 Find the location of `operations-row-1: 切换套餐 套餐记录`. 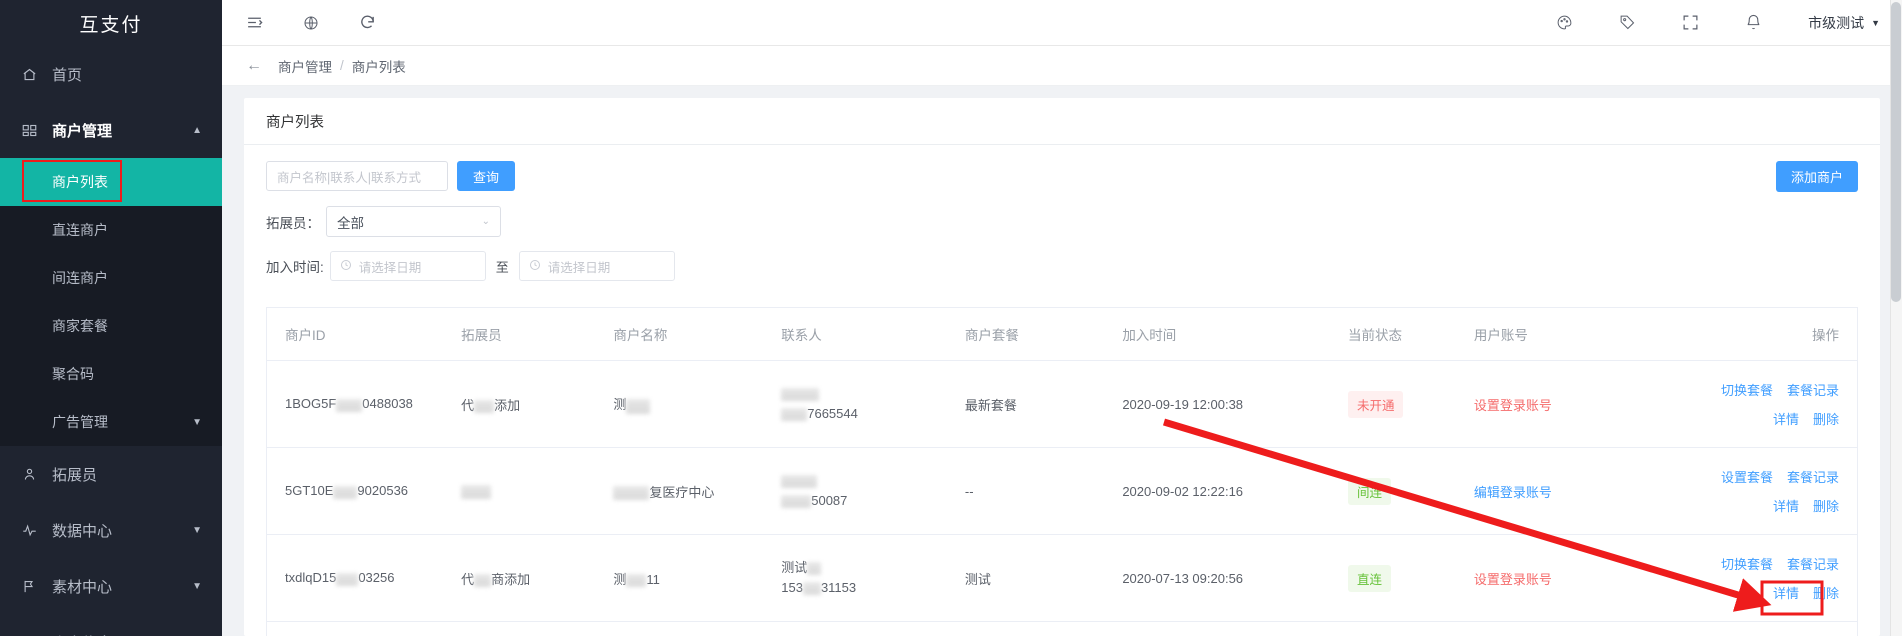

operations-row-1: 切换套餐 套餐记录 is located at coordinates (1748, 389).